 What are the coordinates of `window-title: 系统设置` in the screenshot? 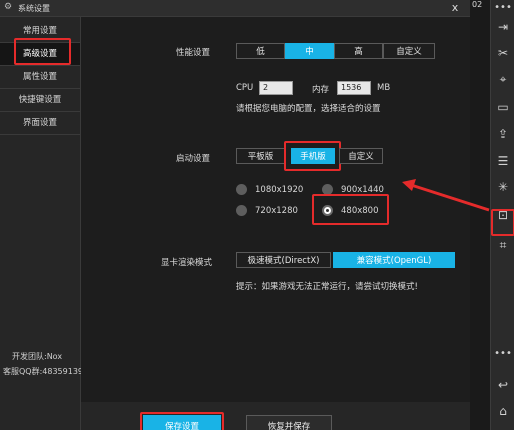 It's located at (34, 8).